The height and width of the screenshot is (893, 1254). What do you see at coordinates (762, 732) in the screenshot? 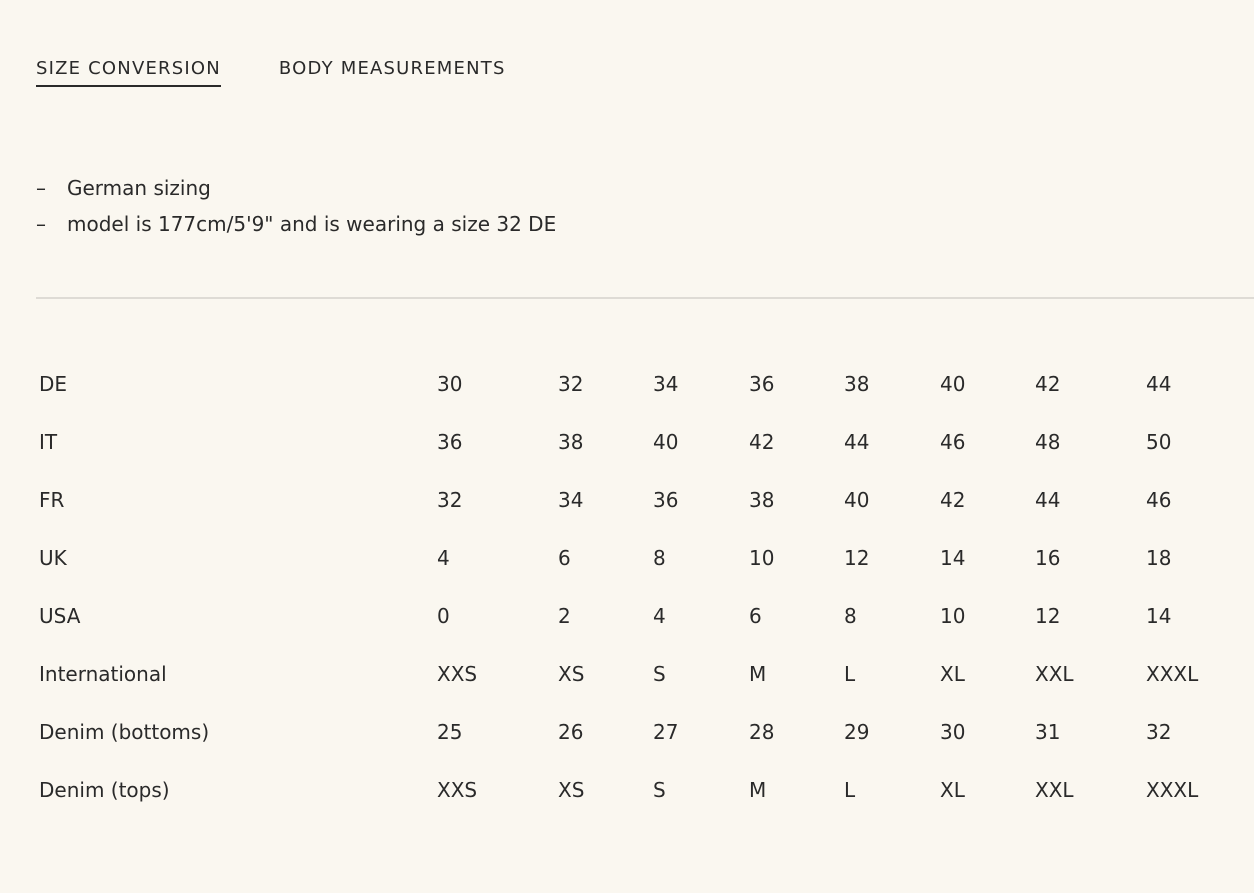
I see `size-cell: 28` at bounding box center [762, 732].